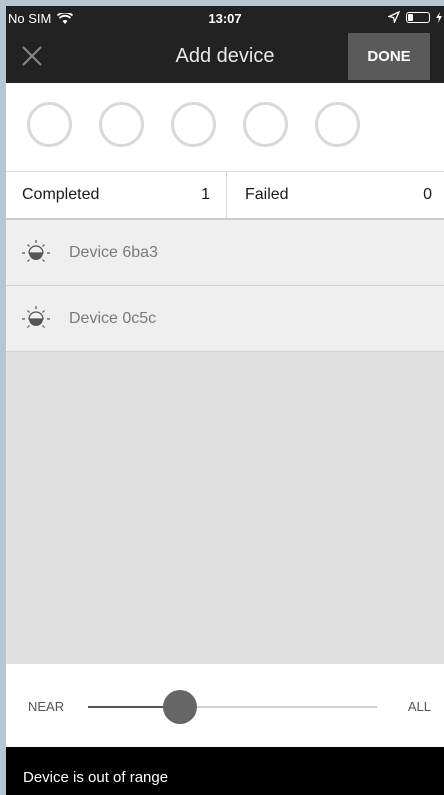 This screenshot has width=444, height=795. Describe the element at coordinates (225, 319) in the screenshot. I see `device-list-item: Device 0c5c` at that location.